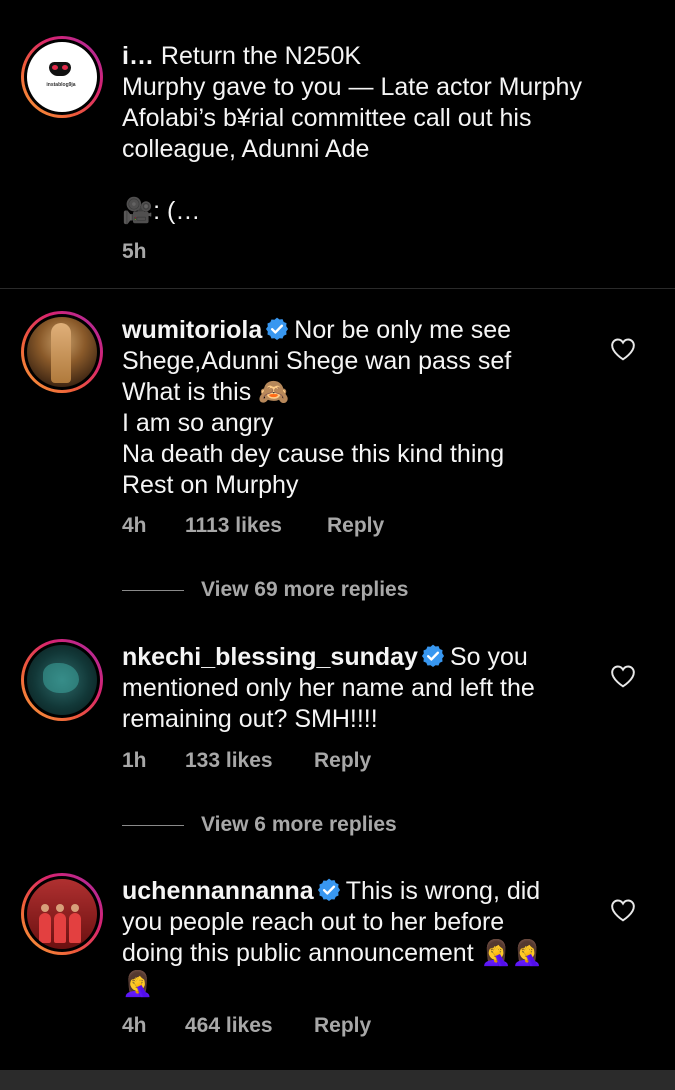  Describe the element at coordinates (138, 984) in the screenshot. I see `comment-line: 🤦‍♀️` at that location.